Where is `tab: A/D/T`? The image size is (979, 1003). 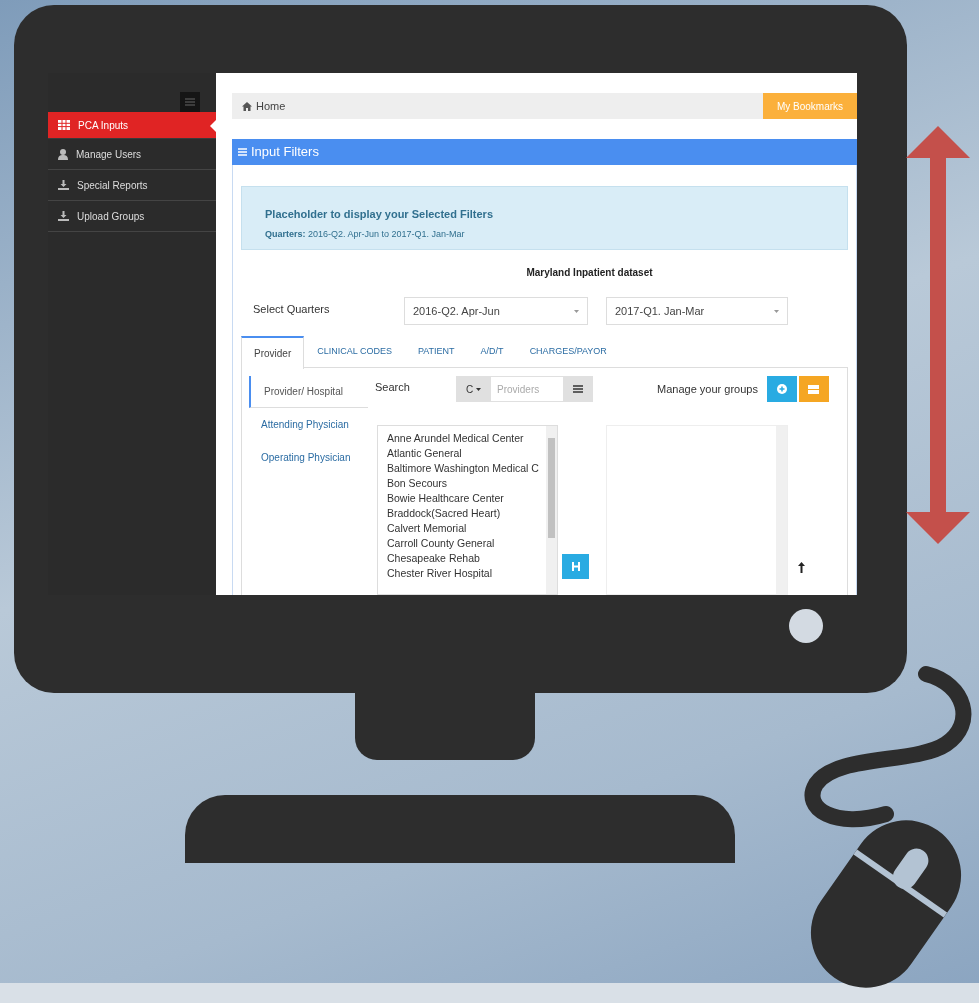
tab: A/D/T is located at coordinates (492, 352).